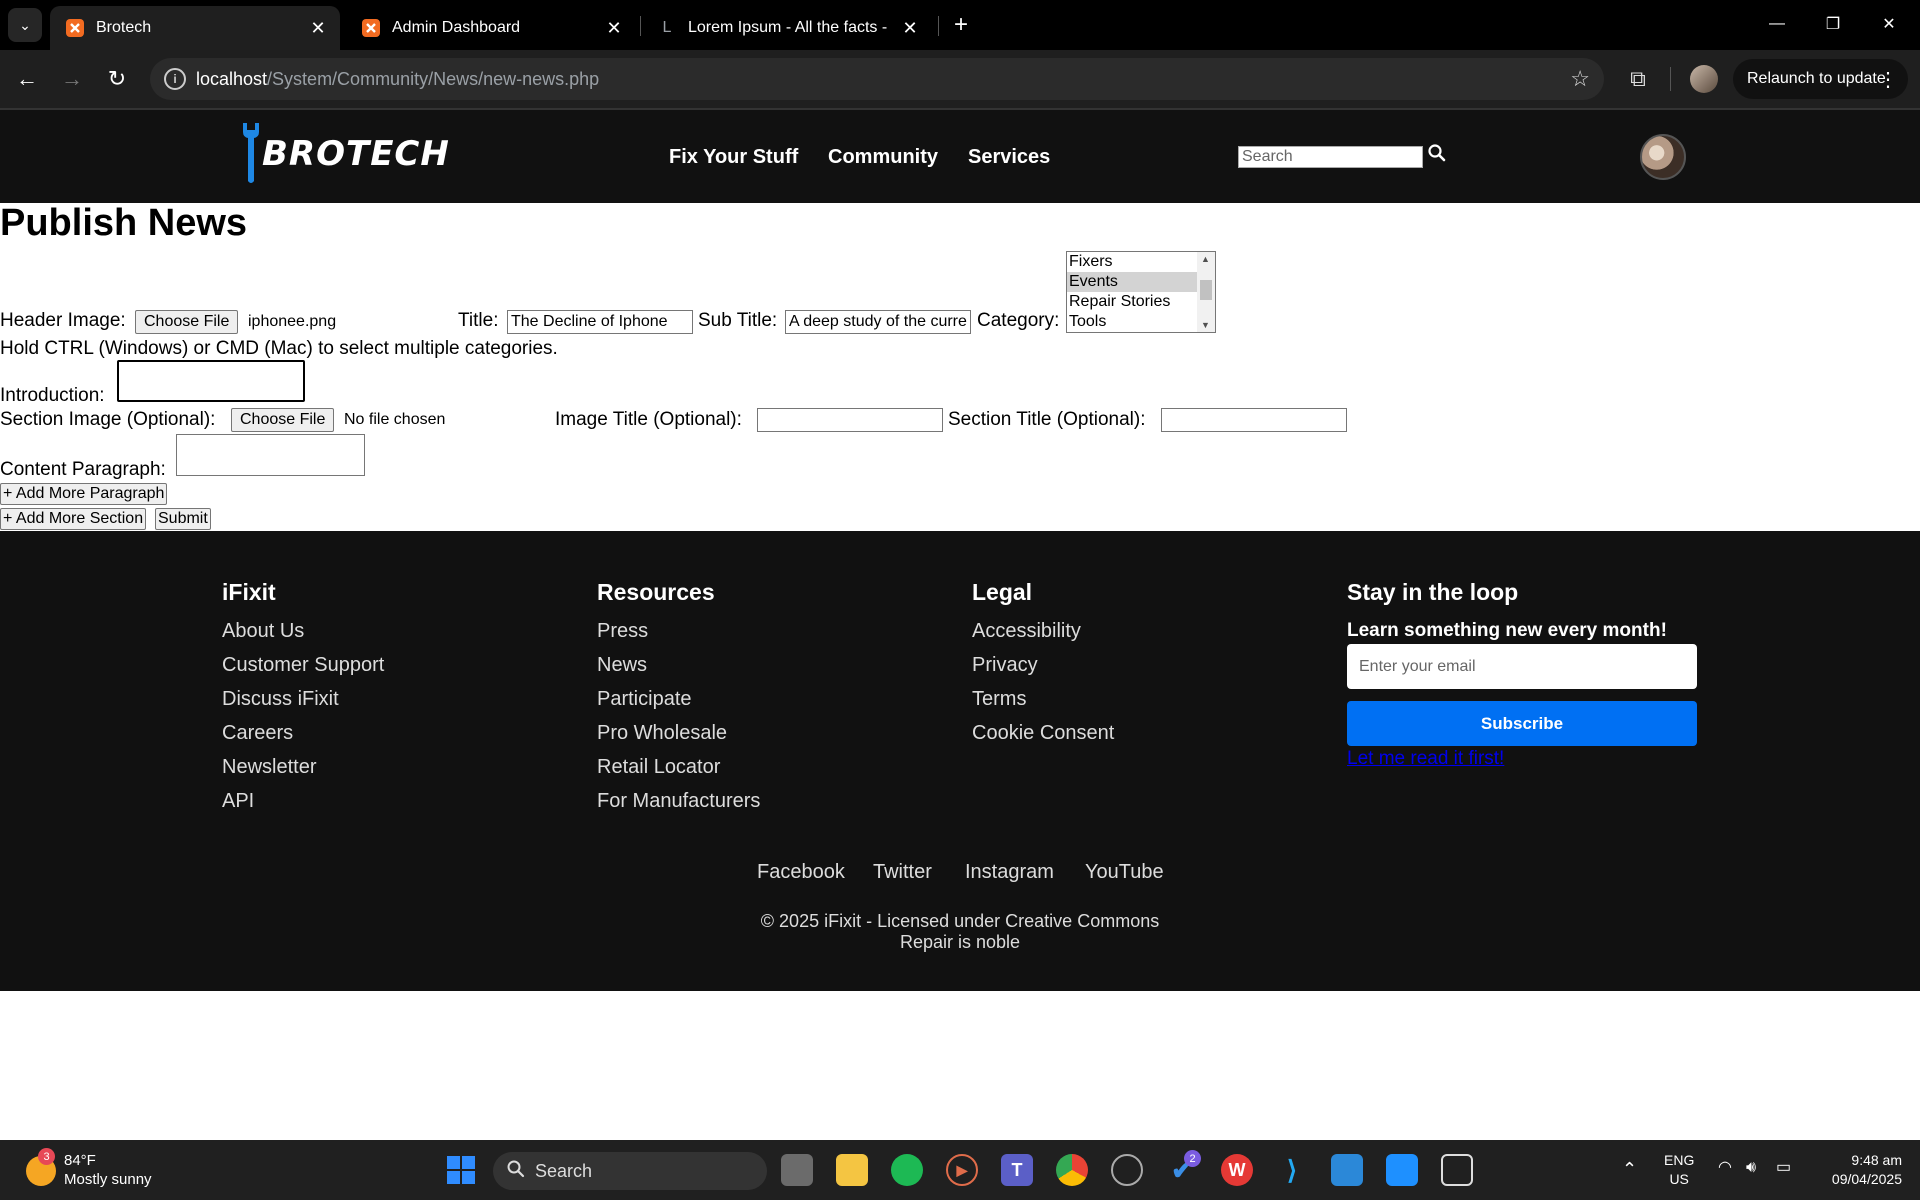 This screenshot has width=1920, height=1200. I want to click on snipping-tool-icon, so click(1457, 1170).